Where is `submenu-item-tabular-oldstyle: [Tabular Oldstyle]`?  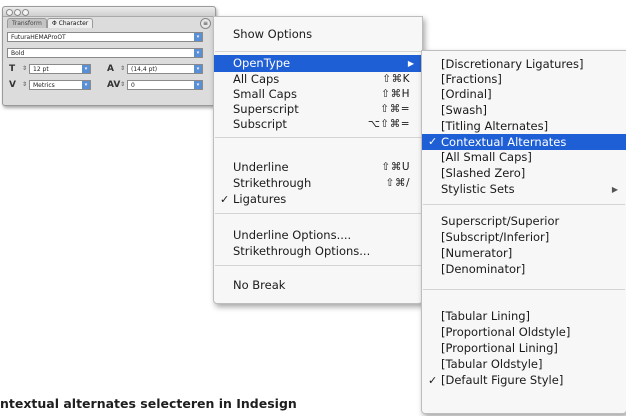 submenu-item-tabular-oldstyle: [Tabular Oldstyle] is located at coordinates (524, 364).